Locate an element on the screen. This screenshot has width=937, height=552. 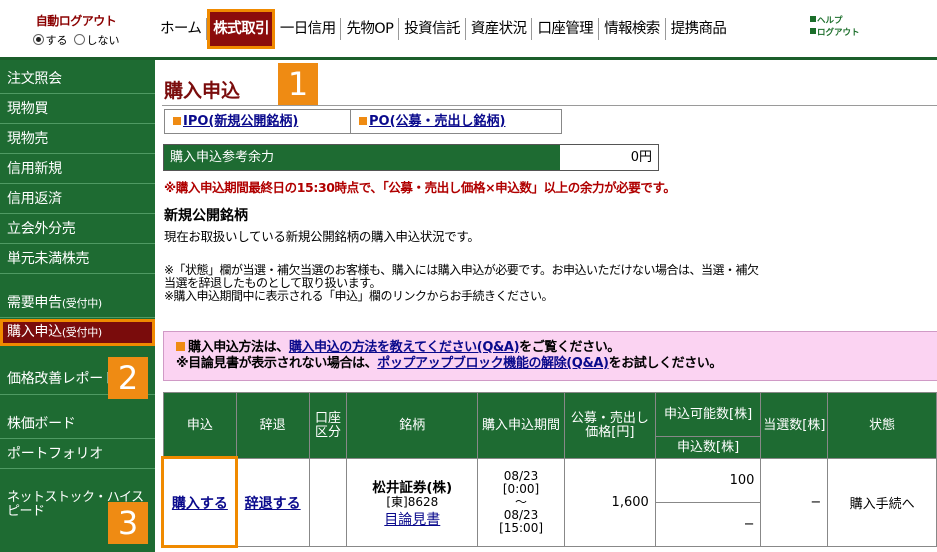
sidebar-item-odd-lot-sell: 単元未満株売 is located at coordinates (77, 259).